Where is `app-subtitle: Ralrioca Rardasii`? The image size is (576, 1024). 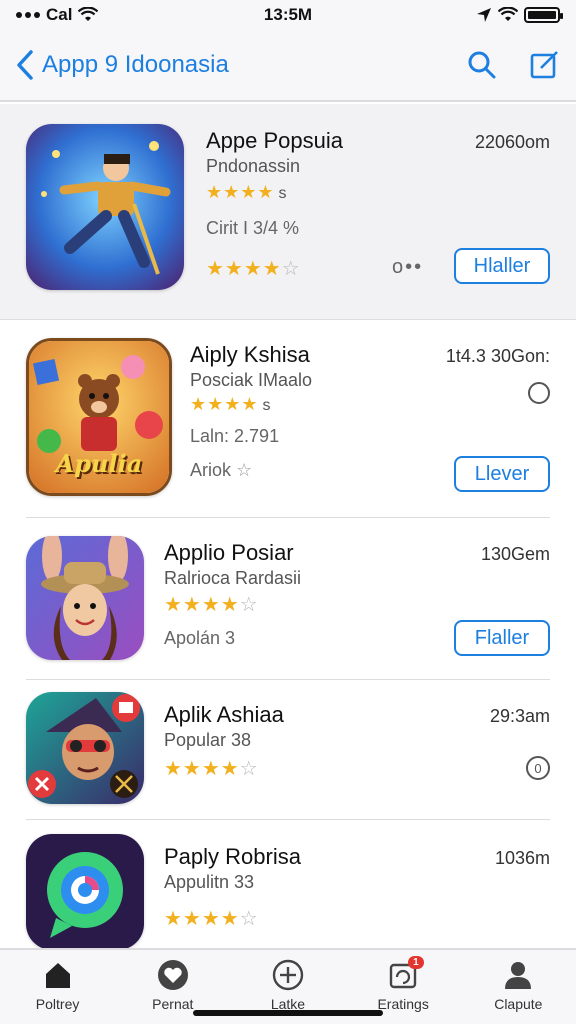
app-subtitle: Ralrioca Rardasii is located at coordinates (233, 578).